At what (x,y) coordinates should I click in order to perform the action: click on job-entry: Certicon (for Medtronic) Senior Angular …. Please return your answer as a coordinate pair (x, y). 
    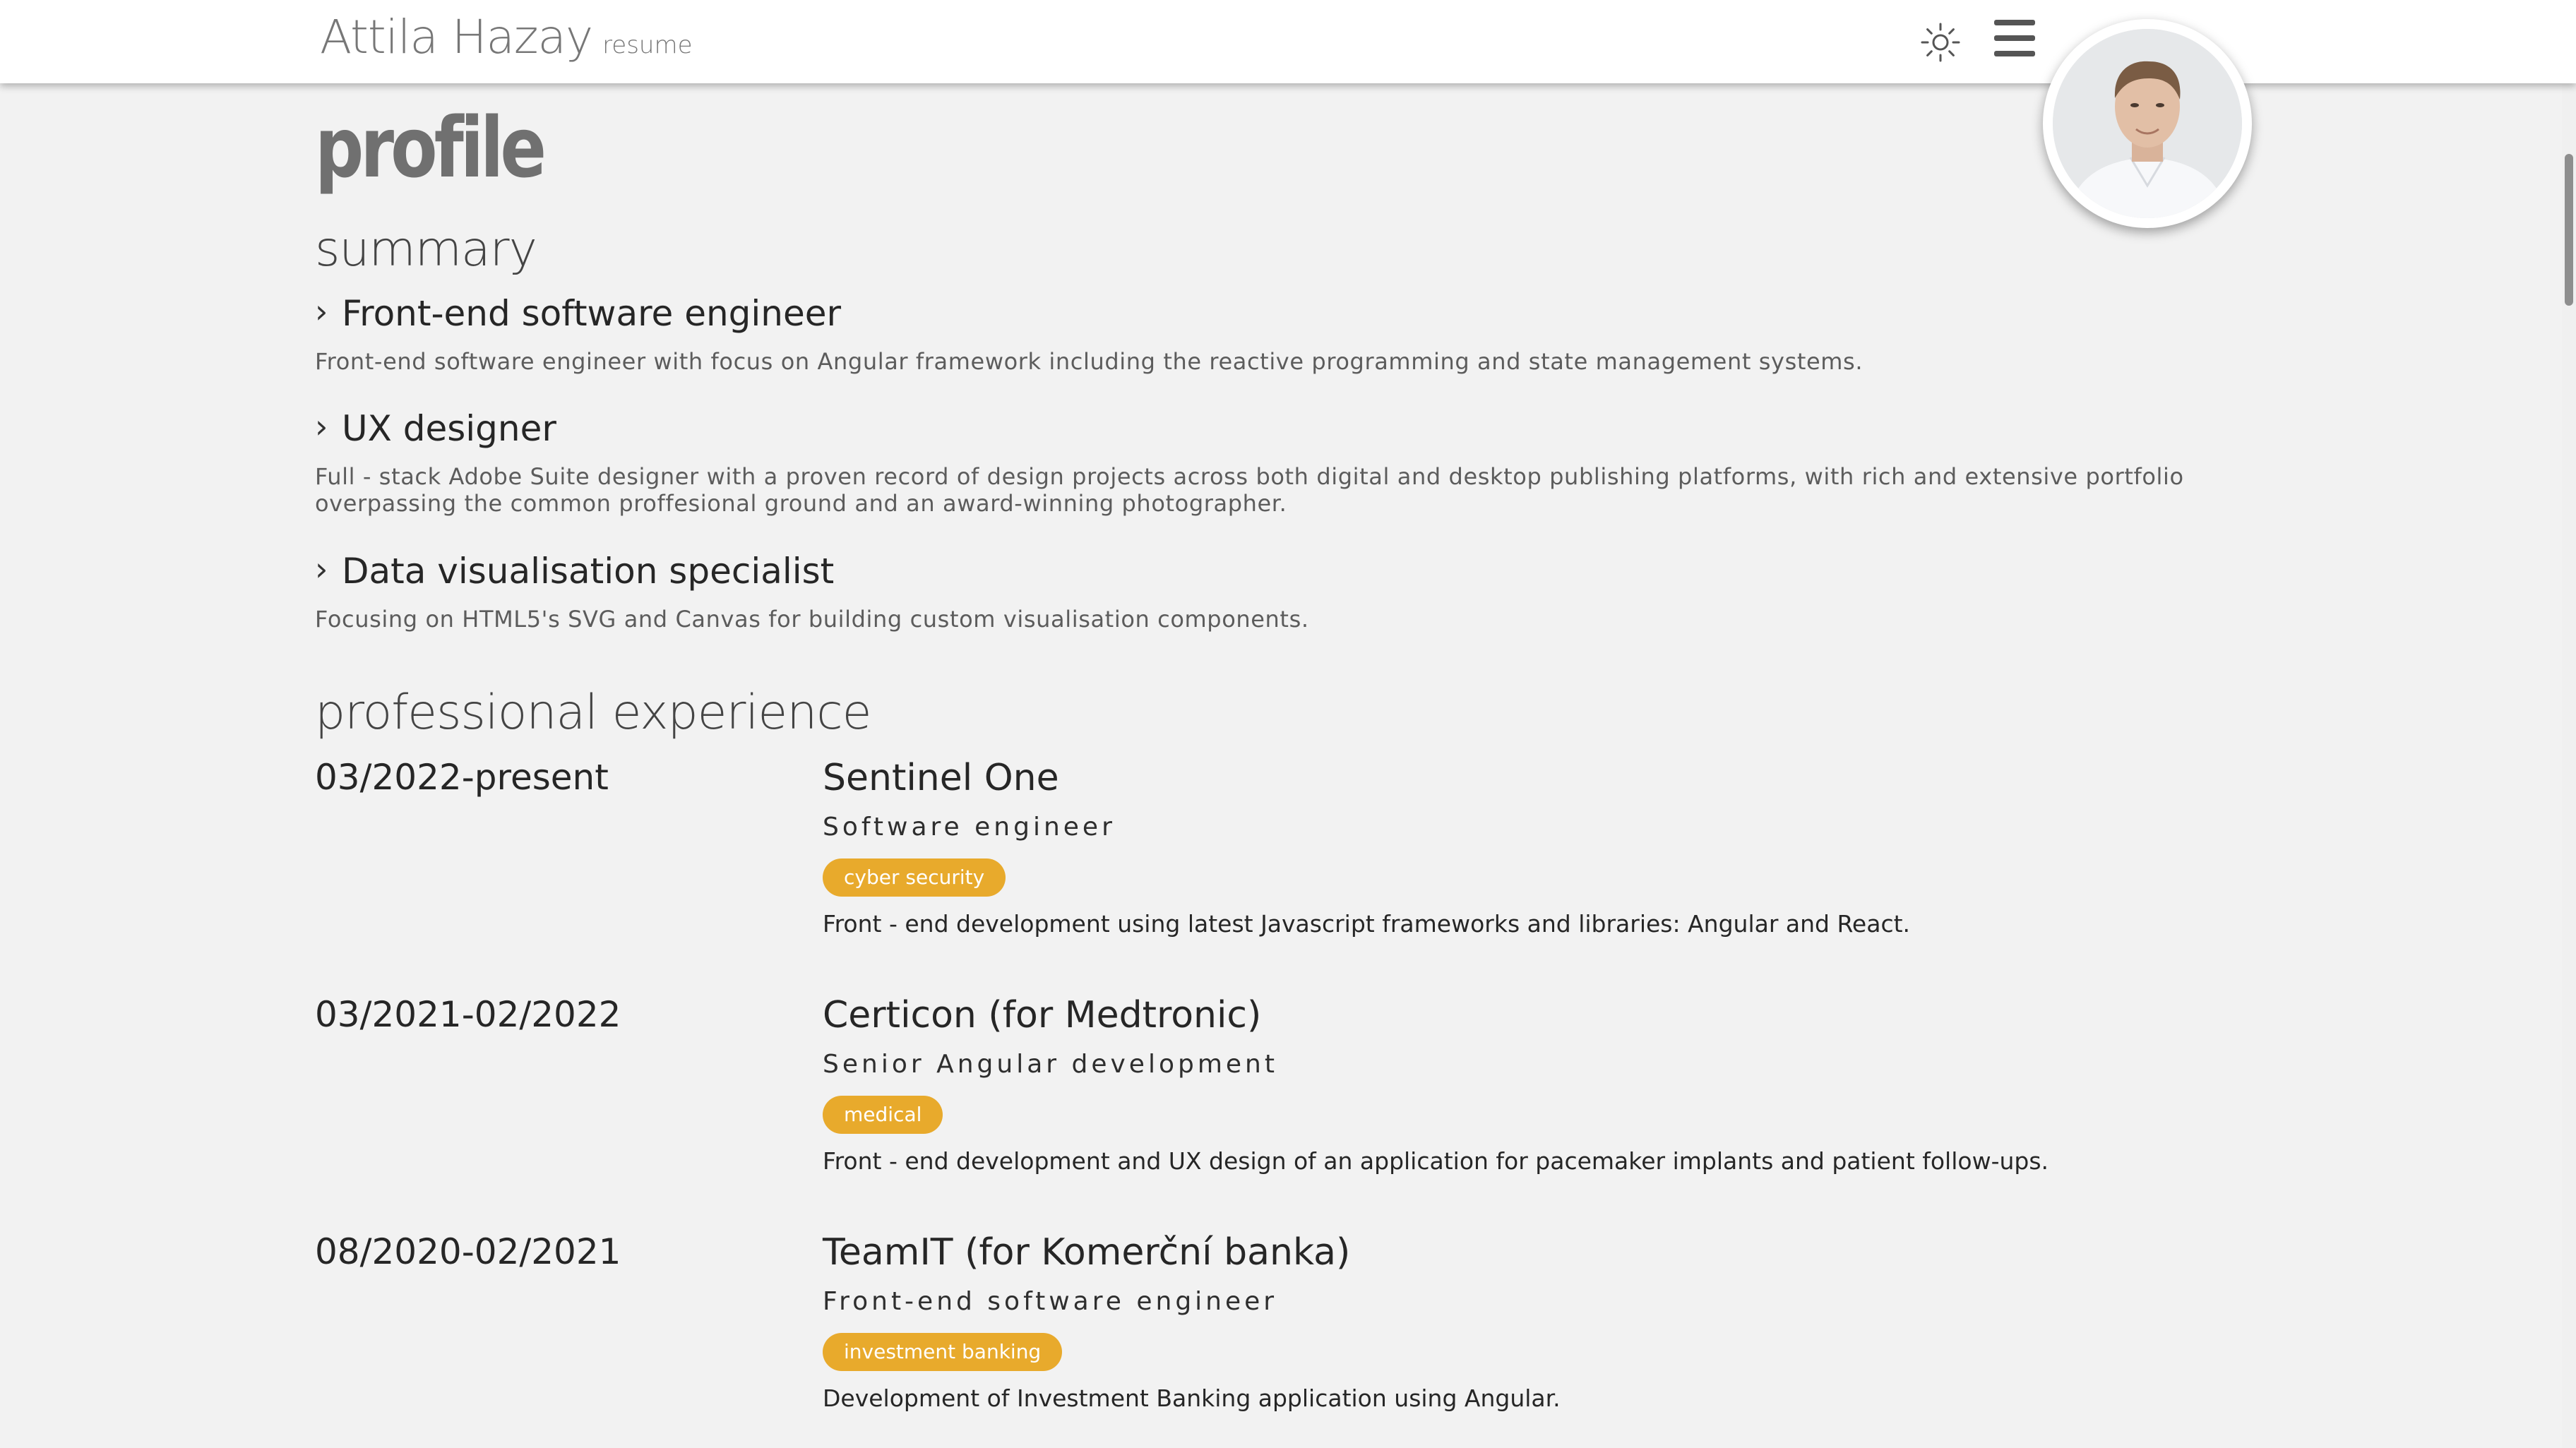
    Looking at the image, I should click on (1529, 1085).